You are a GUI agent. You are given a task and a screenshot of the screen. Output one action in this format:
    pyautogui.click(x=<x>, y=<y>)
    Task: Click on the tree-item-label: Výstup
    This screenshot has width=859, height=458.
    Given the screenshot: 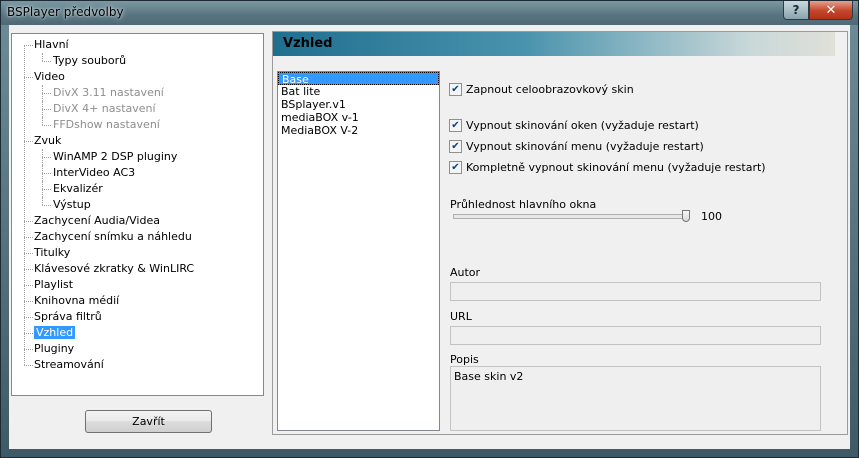 What is the action you would take?
    pyautogui.click(x=72, y=204)
    